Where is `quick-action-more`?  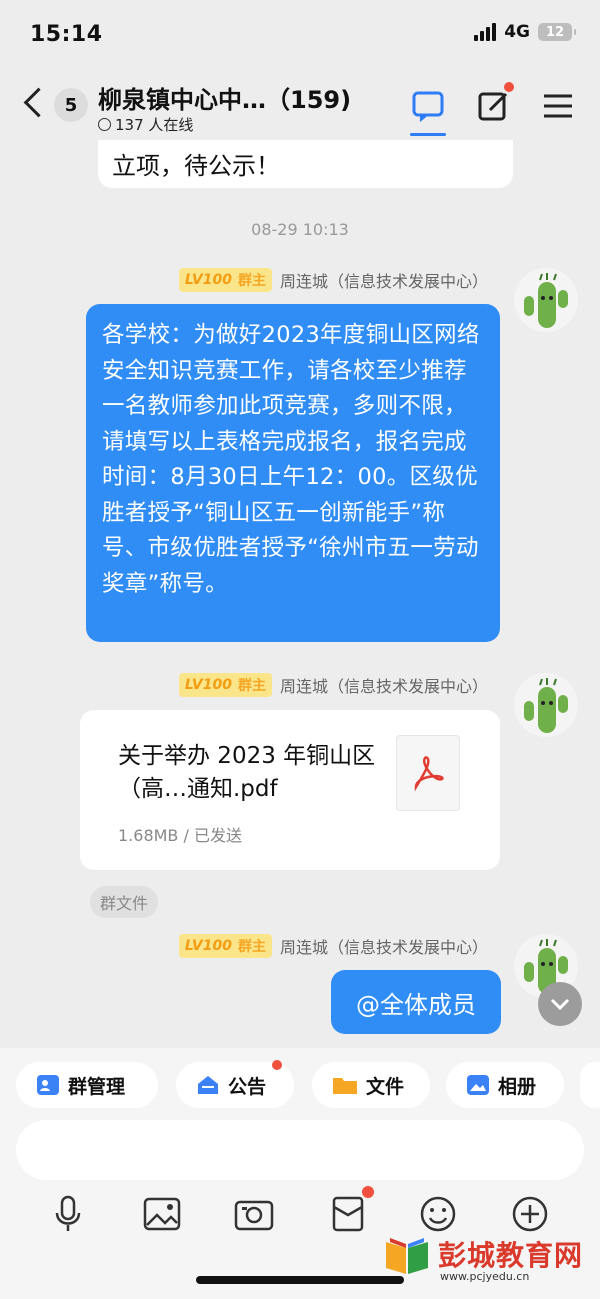
quick-action-more is located at coordinates (590, 1085).